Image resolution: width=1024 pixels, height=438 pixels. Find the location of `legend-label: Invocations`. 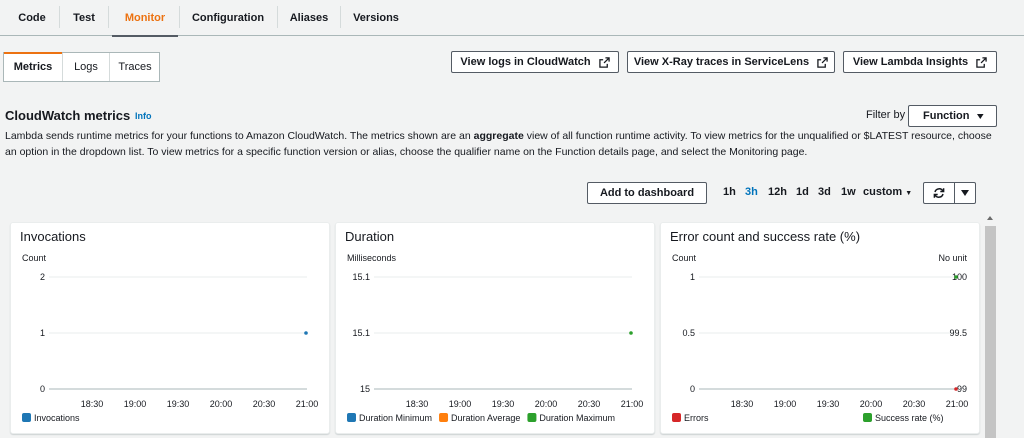

legend-label: Invocations is located at coordinates (57, 418).